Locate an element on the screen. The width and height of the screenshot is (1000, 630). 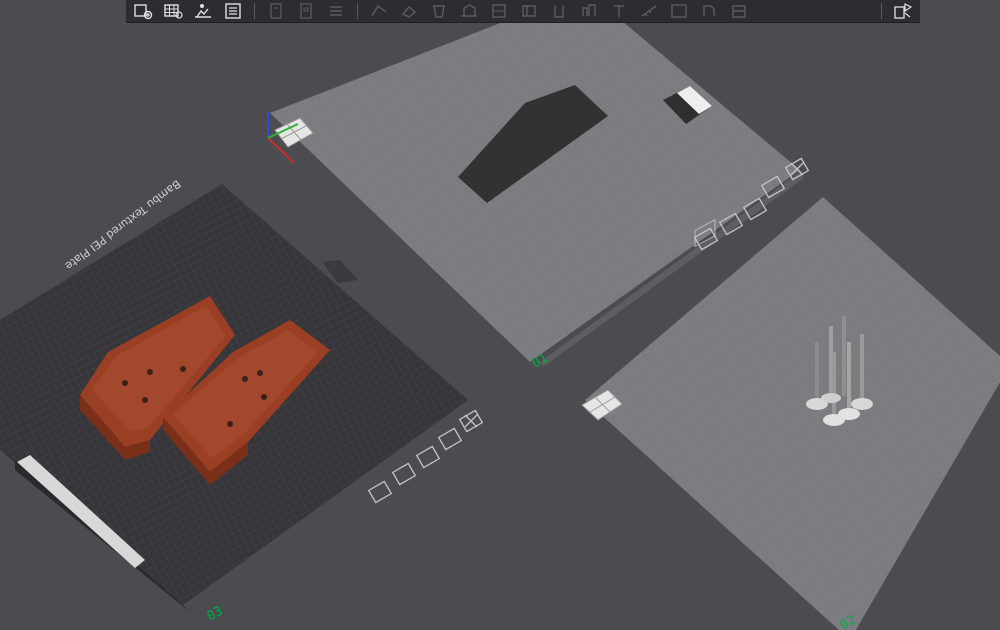
assembly-button is located at coordinates (679, 11).